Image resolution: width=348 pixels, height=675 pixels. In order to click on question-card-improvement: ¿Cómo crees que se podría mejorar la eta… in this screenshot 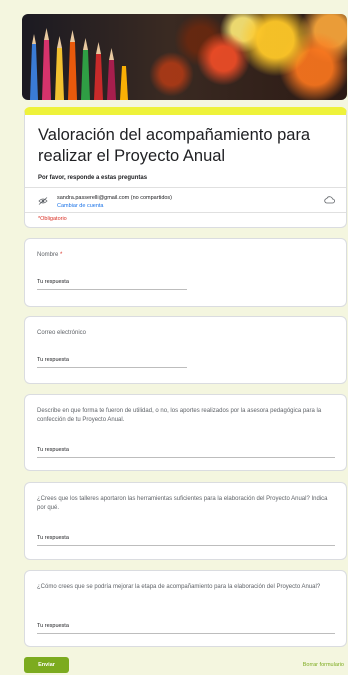, I will do `click(185, 608)`.